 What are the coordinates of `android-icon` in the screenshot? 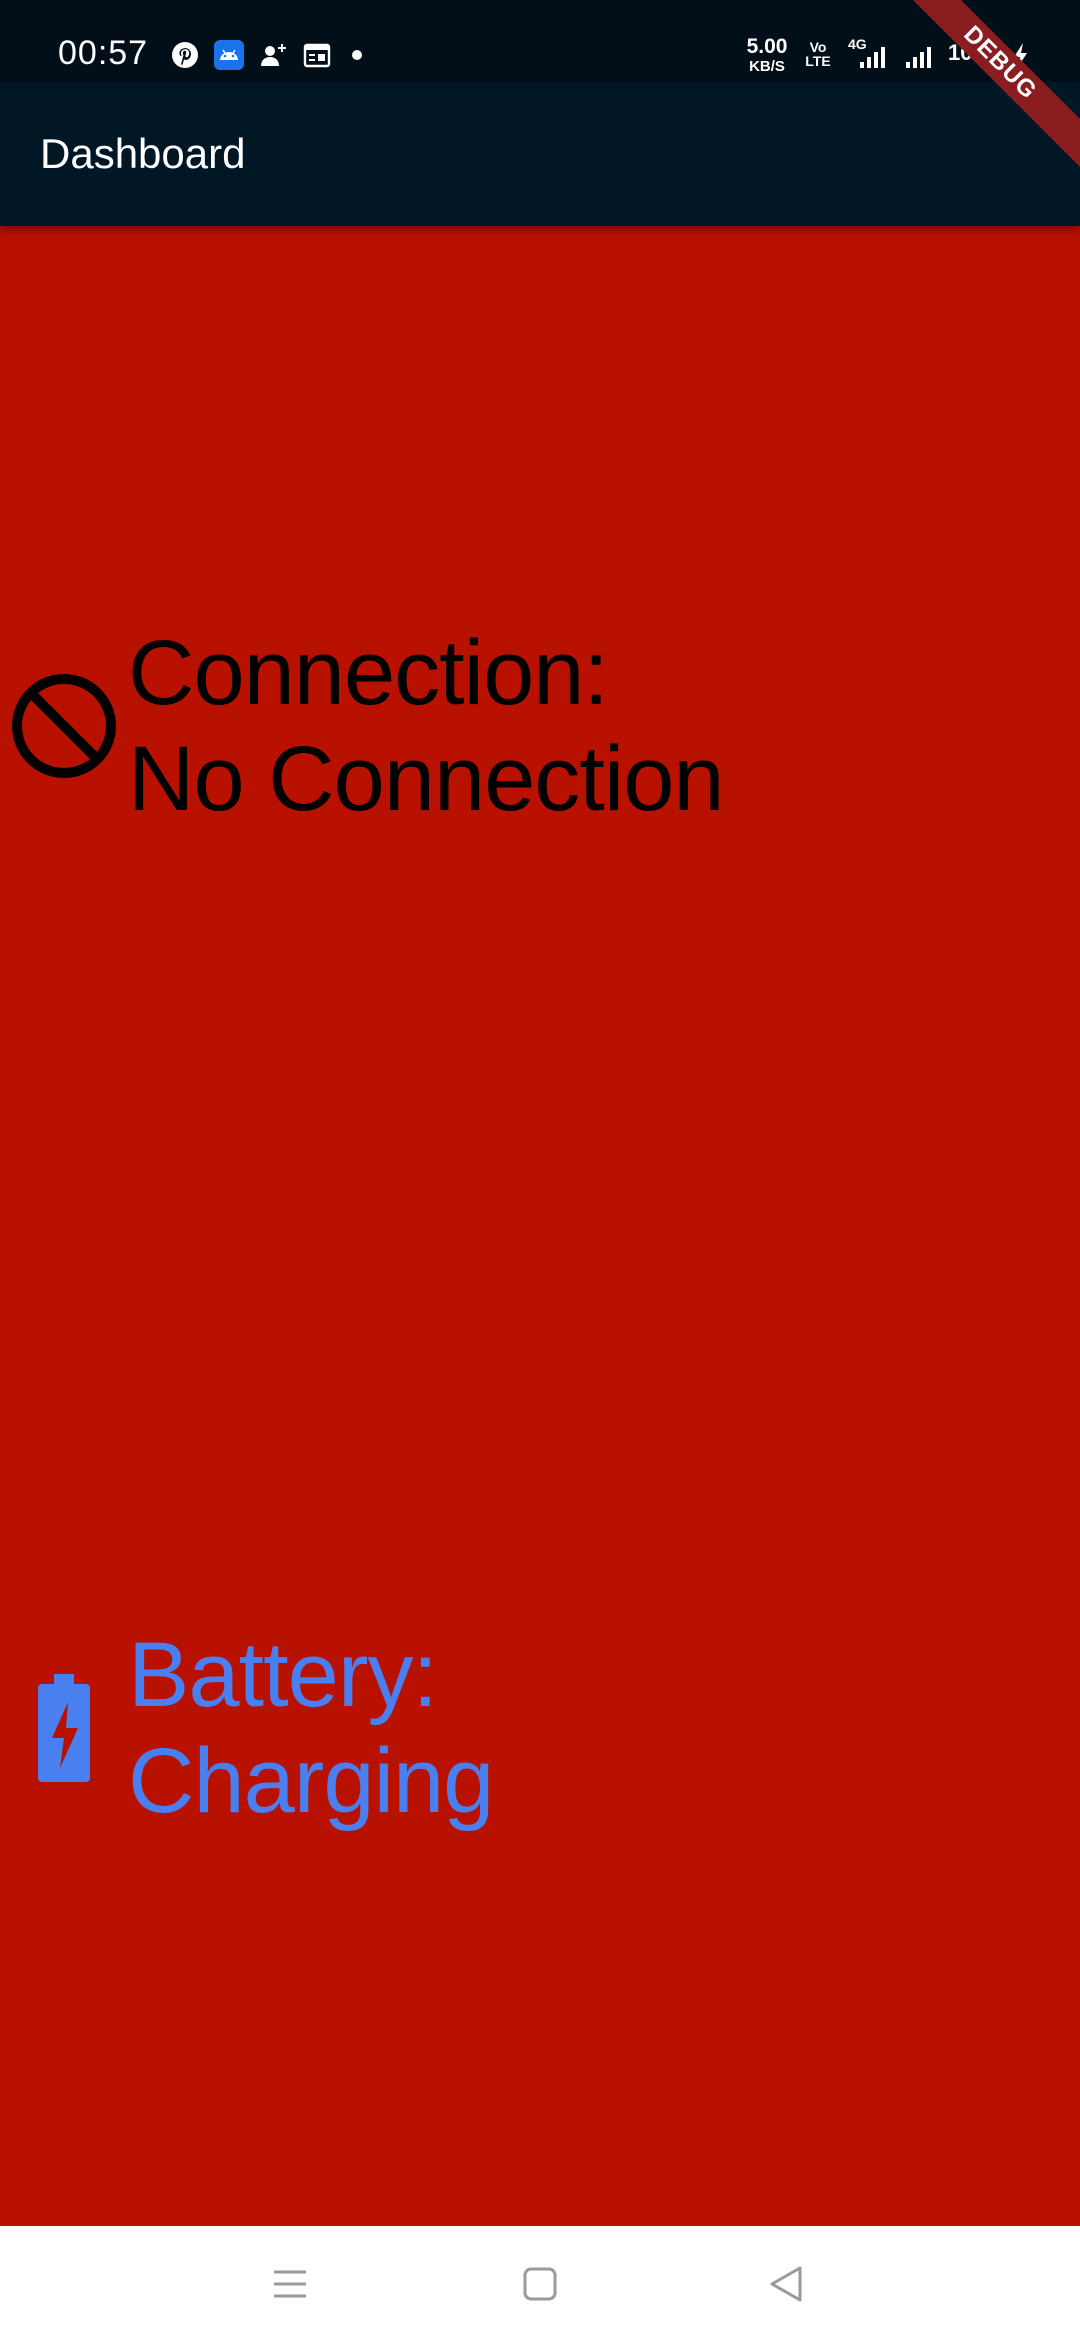 It's located at (229, 55).